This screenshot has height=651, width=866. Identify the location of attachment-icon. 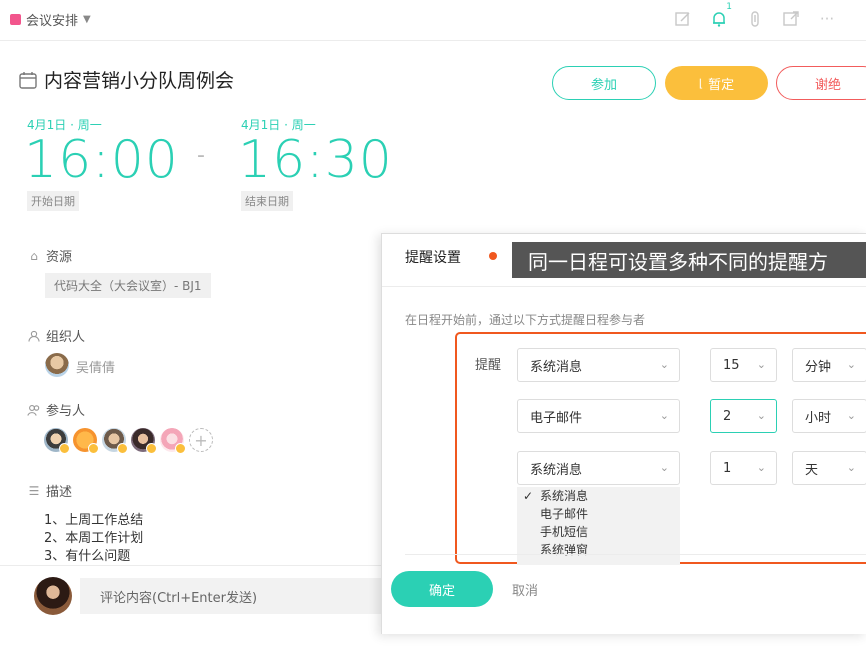
(755, 19).